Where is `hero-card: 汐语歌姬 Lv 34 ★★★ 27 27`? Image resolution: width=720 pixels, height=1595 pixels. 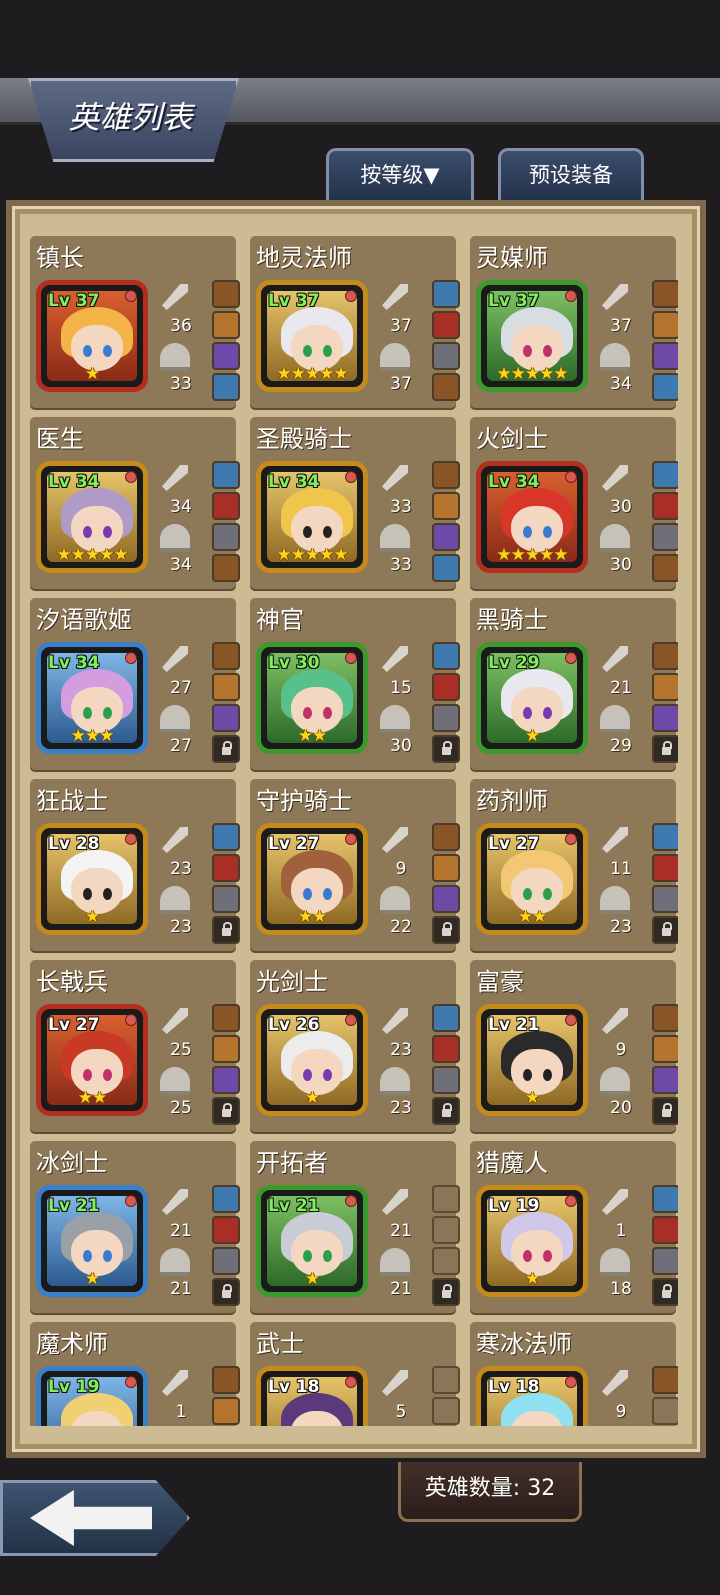
hero-card: 汐语歌姬 Lv 34 ★★★ 27 27 is located at coordinates (135, 684).